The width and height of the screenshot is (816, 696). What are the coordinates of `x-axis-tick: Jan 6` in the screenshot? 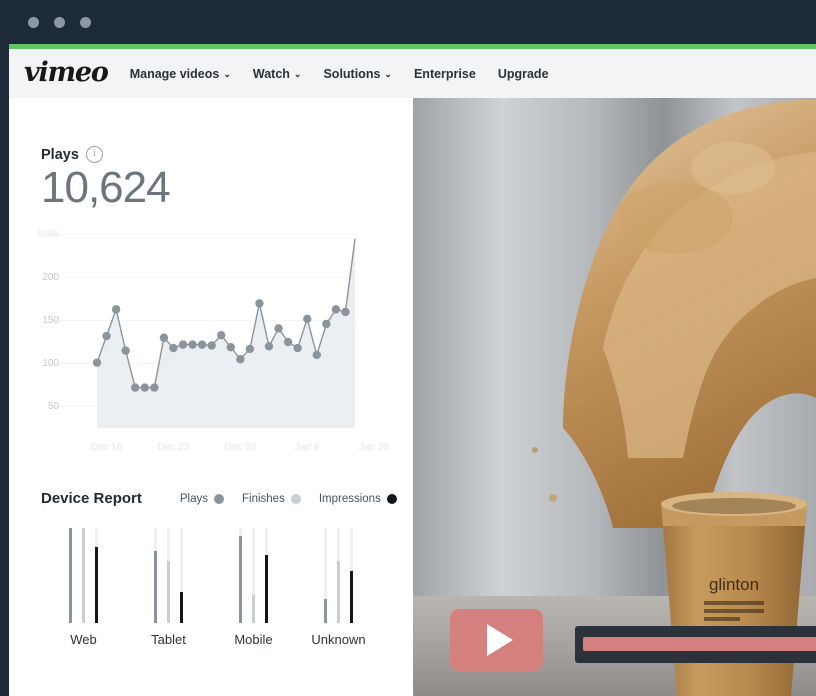 It's located at (307, 447).